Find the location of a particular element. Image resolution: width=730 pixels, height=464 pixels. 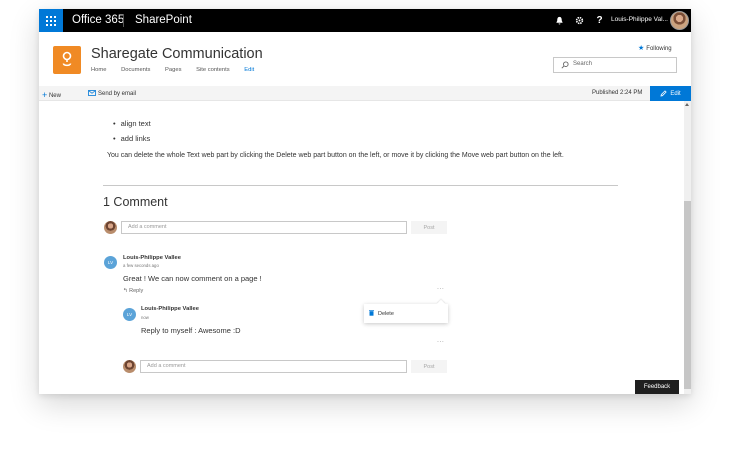

current-user-avatar is located at coordinates (110, 227).